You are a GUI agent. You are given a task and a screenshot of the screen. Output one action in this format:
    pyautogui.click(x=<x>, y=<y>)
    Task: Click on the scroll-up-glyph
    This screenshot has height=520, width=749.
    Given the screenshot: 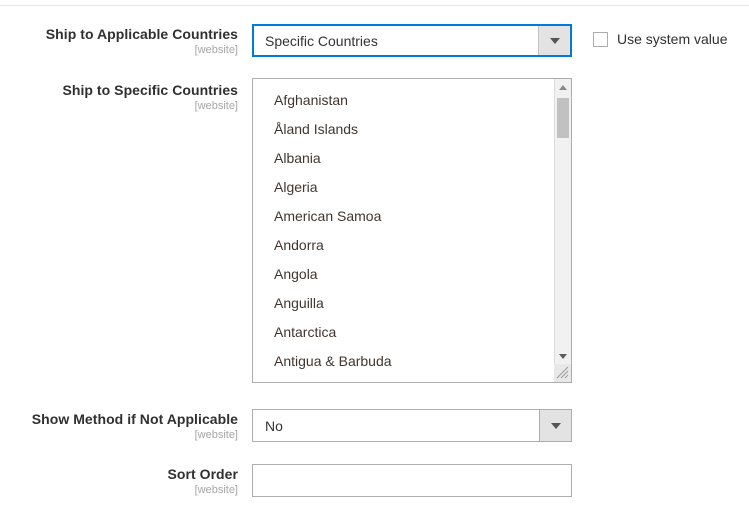 What is the action you would take?
    pyautogui.click(x=563, y=87)
    